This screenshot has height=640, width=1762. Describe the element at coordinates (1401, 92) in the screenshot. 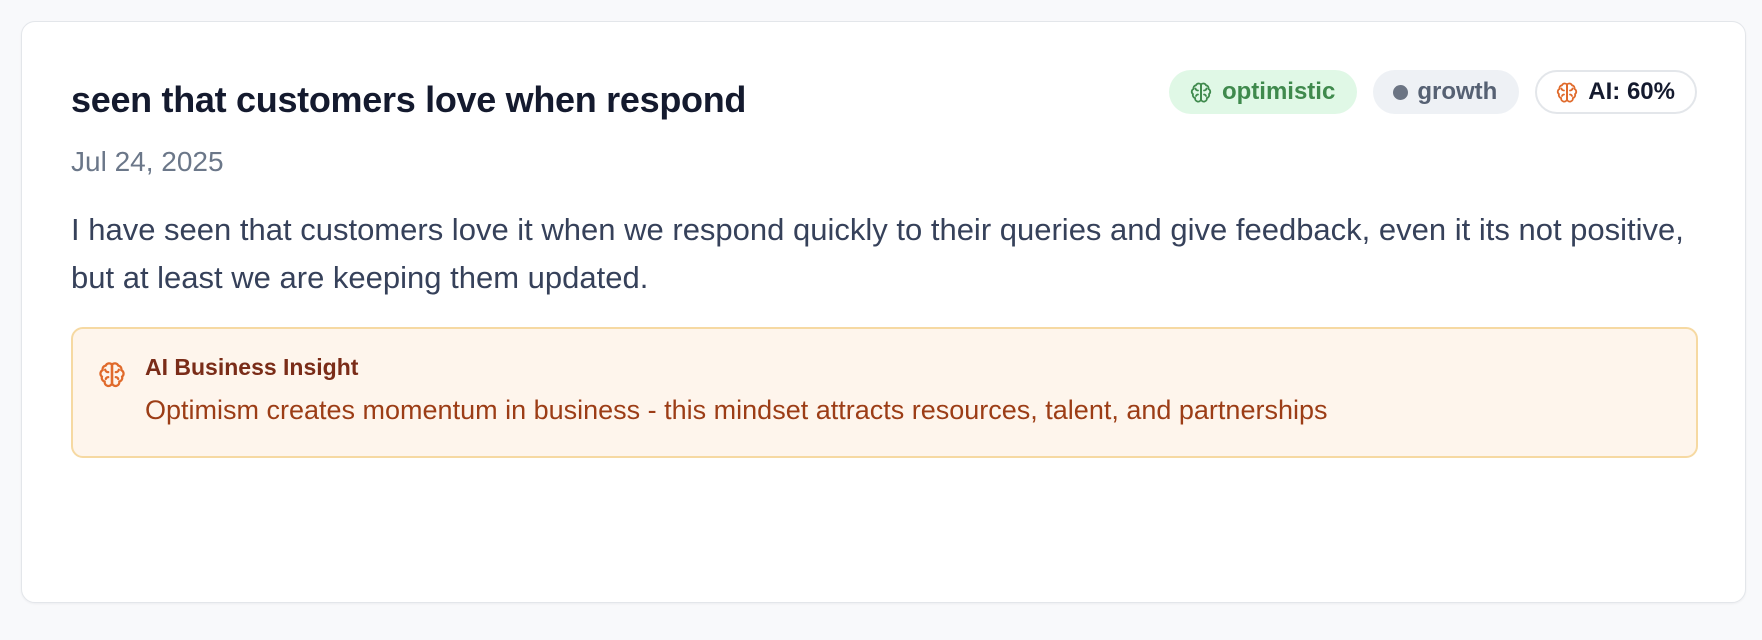

I see `topic-dot-icon` at that location.